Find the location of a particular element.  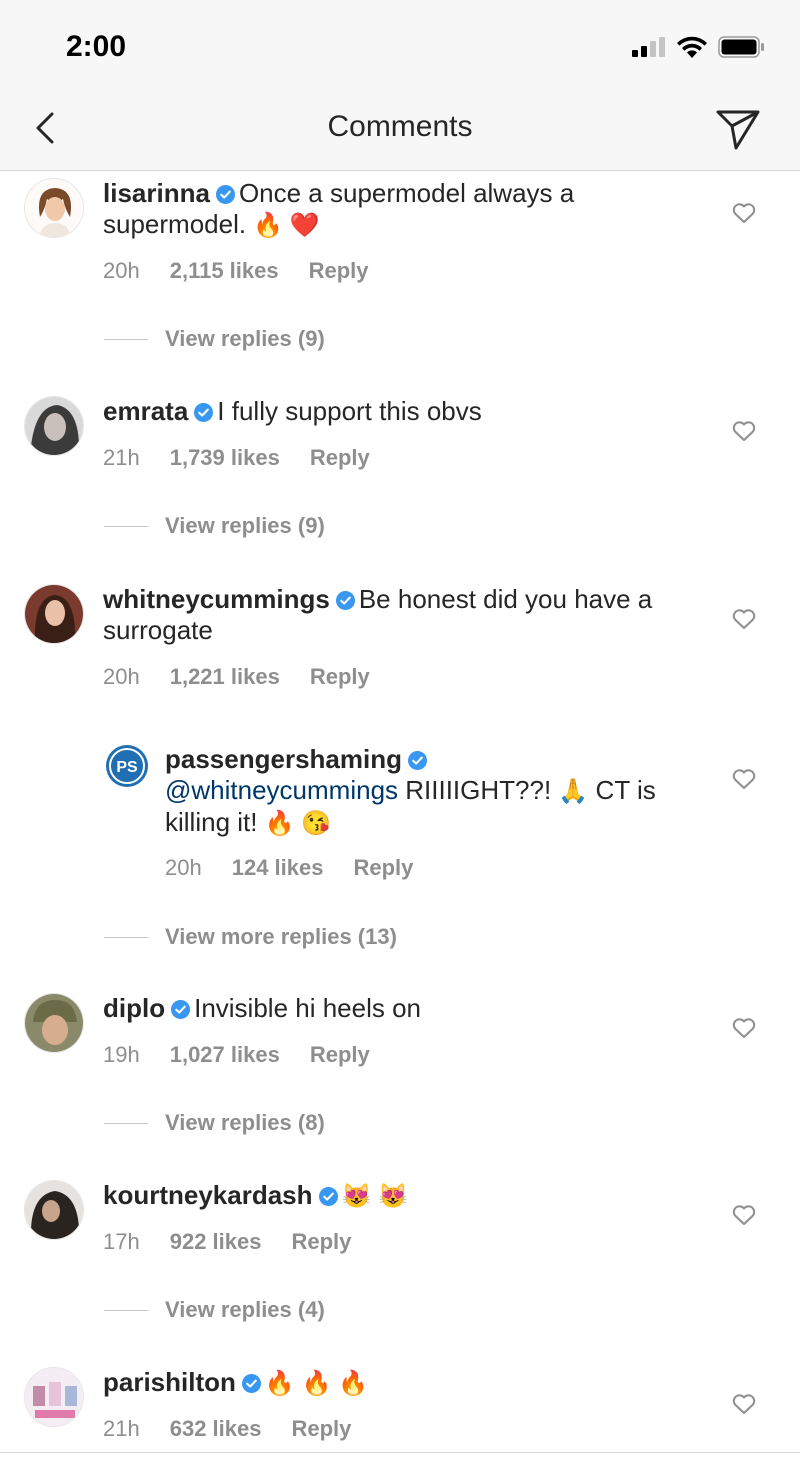

comment-emojis: 🔥 🔥 🔥 is located at coordinates (316, 1383).